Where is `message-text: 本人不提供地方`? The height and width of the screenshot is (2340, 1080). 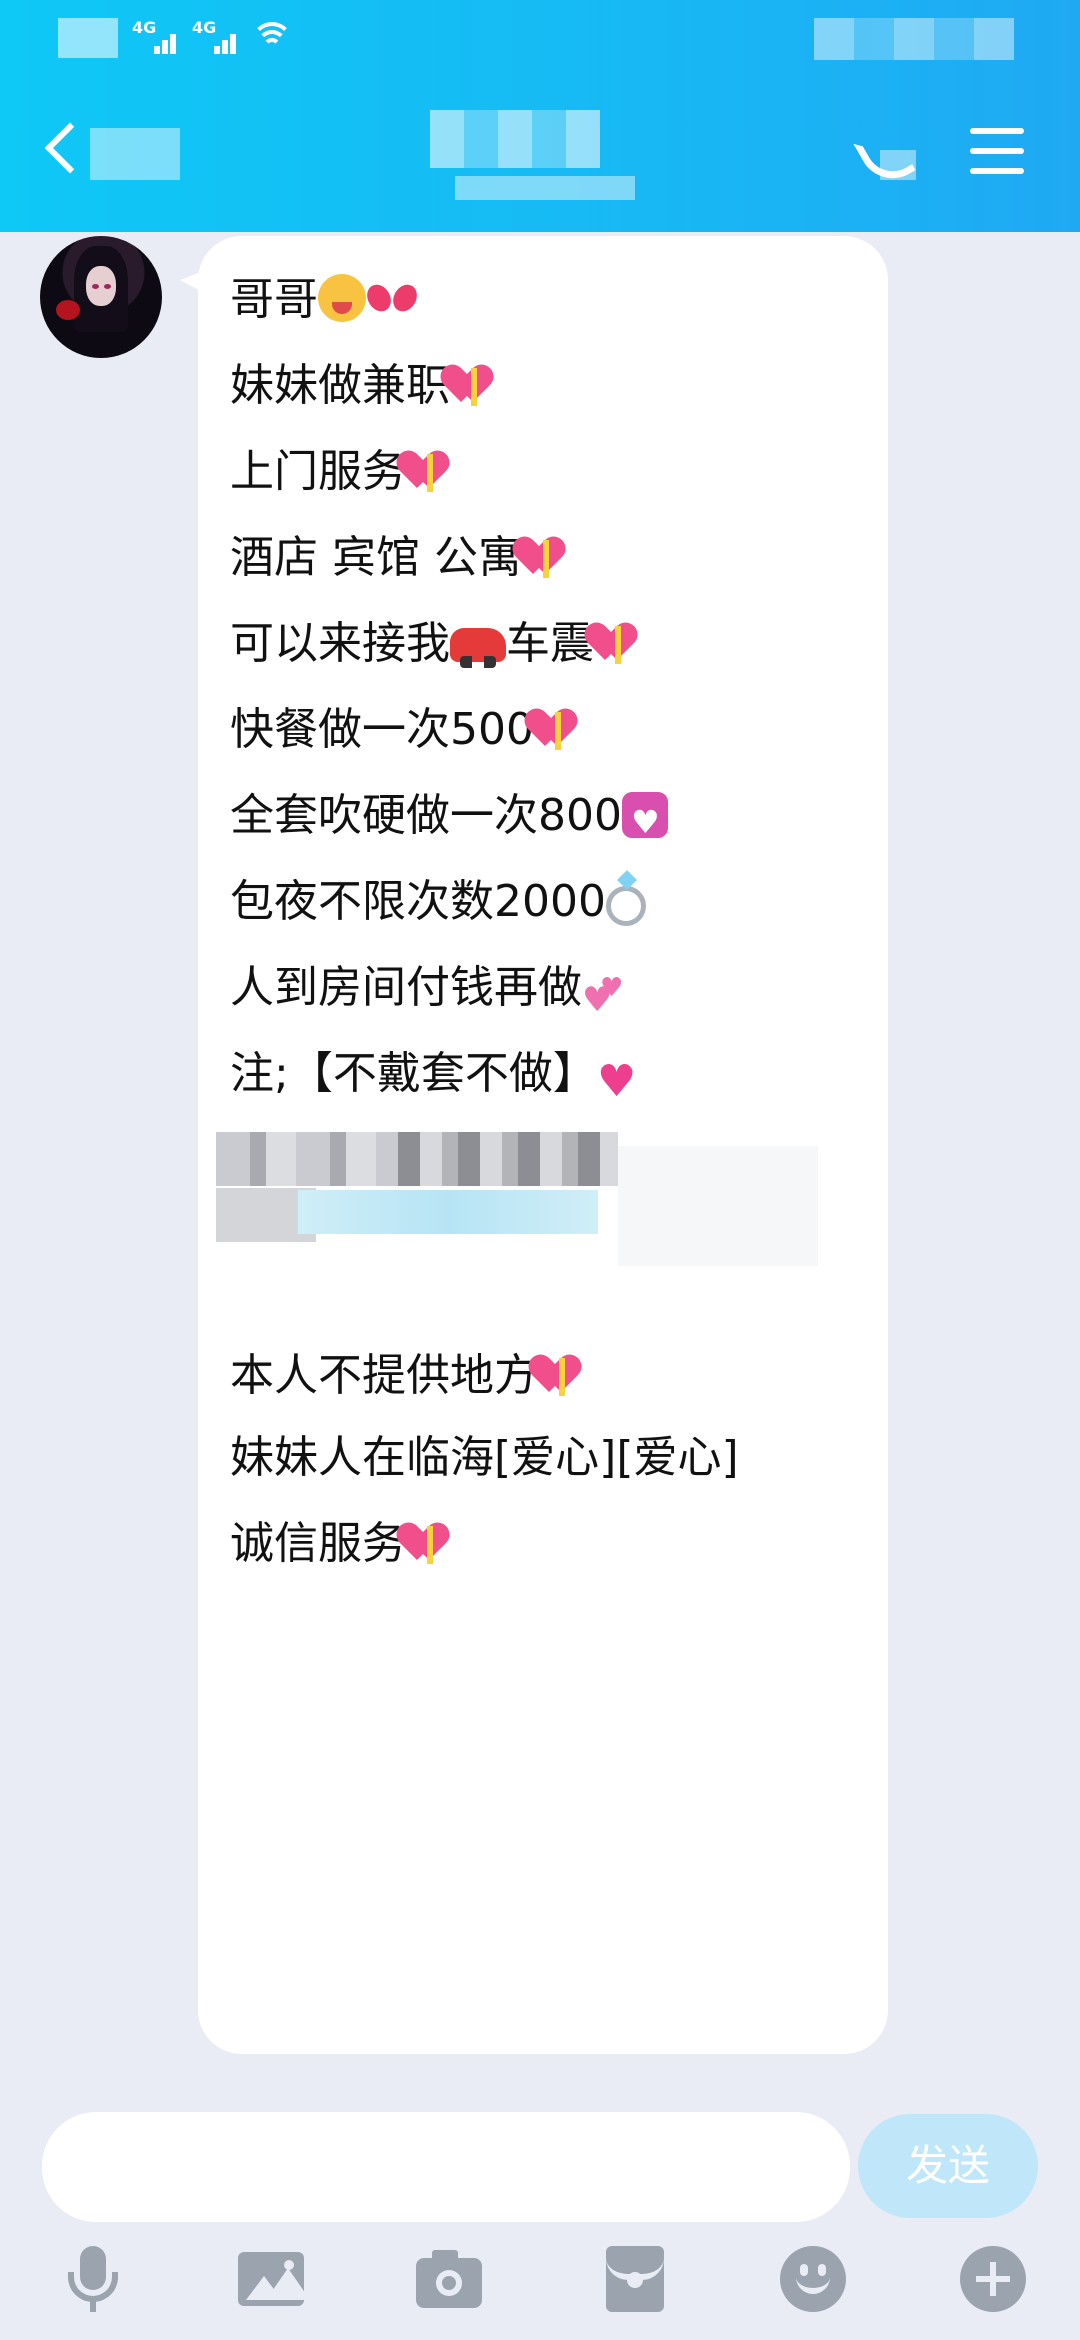
message-text: 本人不提供地方 is located at coordinates (384, 1375).